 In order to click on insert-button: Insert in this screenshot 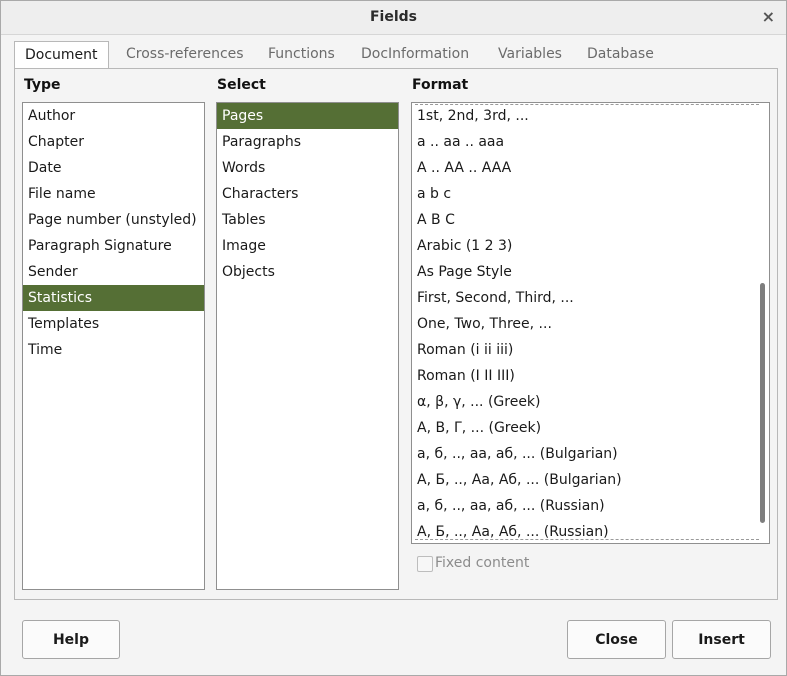, I will do `click(721, 639)`.